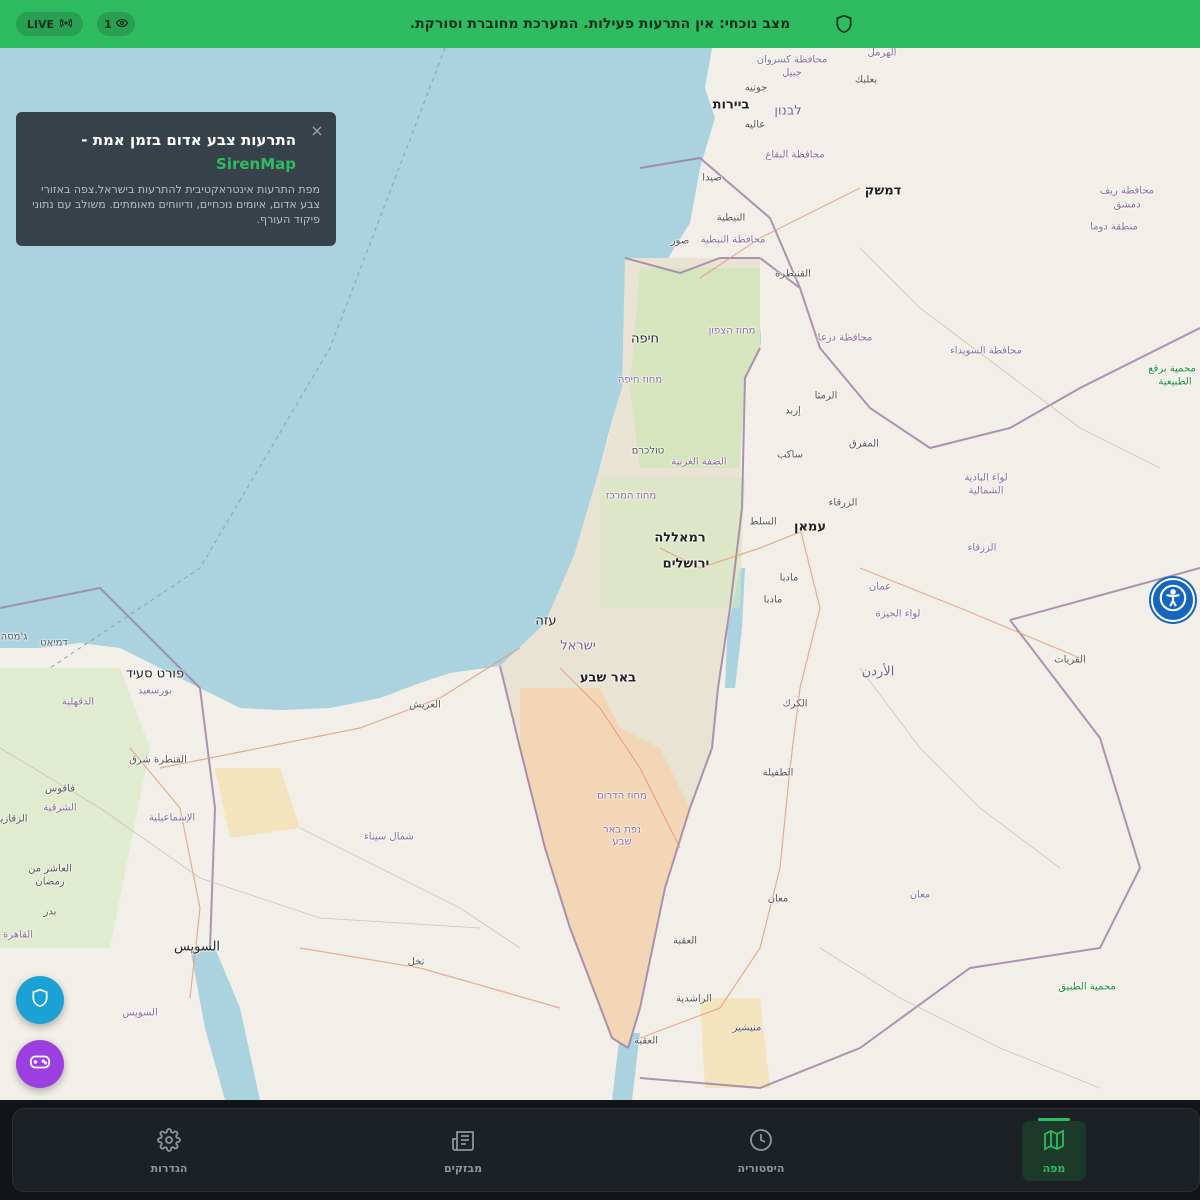 This screenshot has height=1200, width=1200. What do you see at coordinates (608, 678) in the screenshot?
I see `map-label: באר שבע` at bounding box center [608, 678].